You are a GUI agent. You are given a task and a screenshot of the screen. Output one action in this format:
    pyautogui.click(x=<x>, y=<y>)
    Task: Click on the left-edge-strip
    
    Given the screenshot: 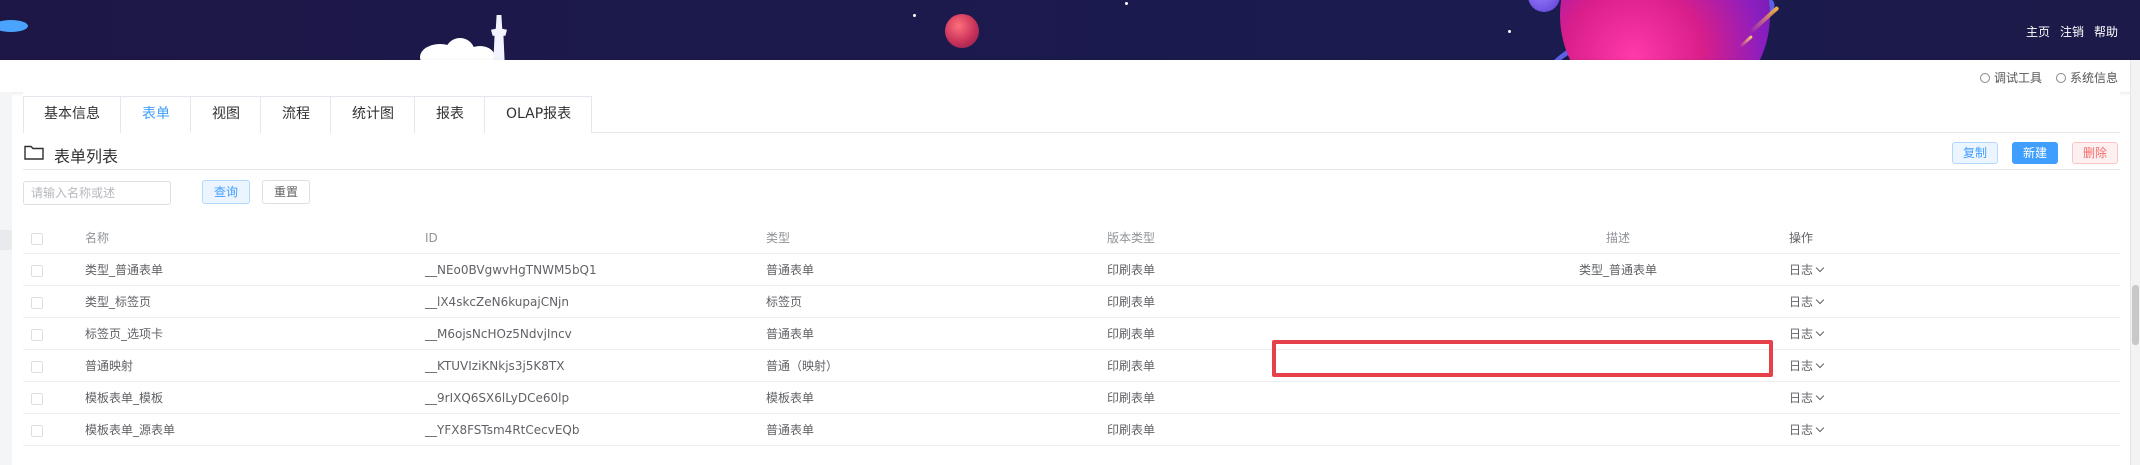 What is the action you would take?
    pyautogui.click(x=6, y=278)
    